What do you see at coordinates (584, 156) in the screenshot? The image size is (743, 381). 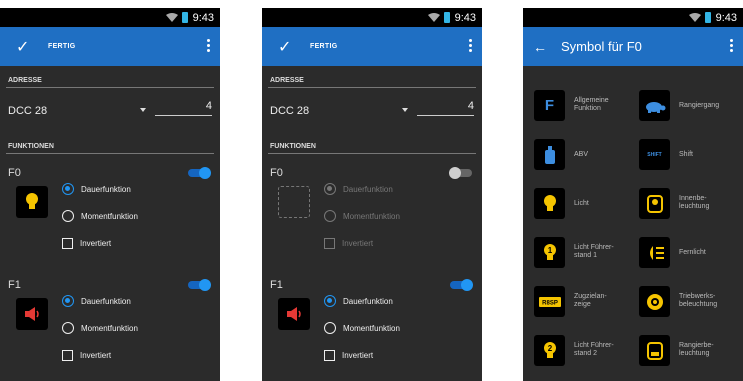 I see `symbol-item-abv: ABV` at bounding box center [584, 156].